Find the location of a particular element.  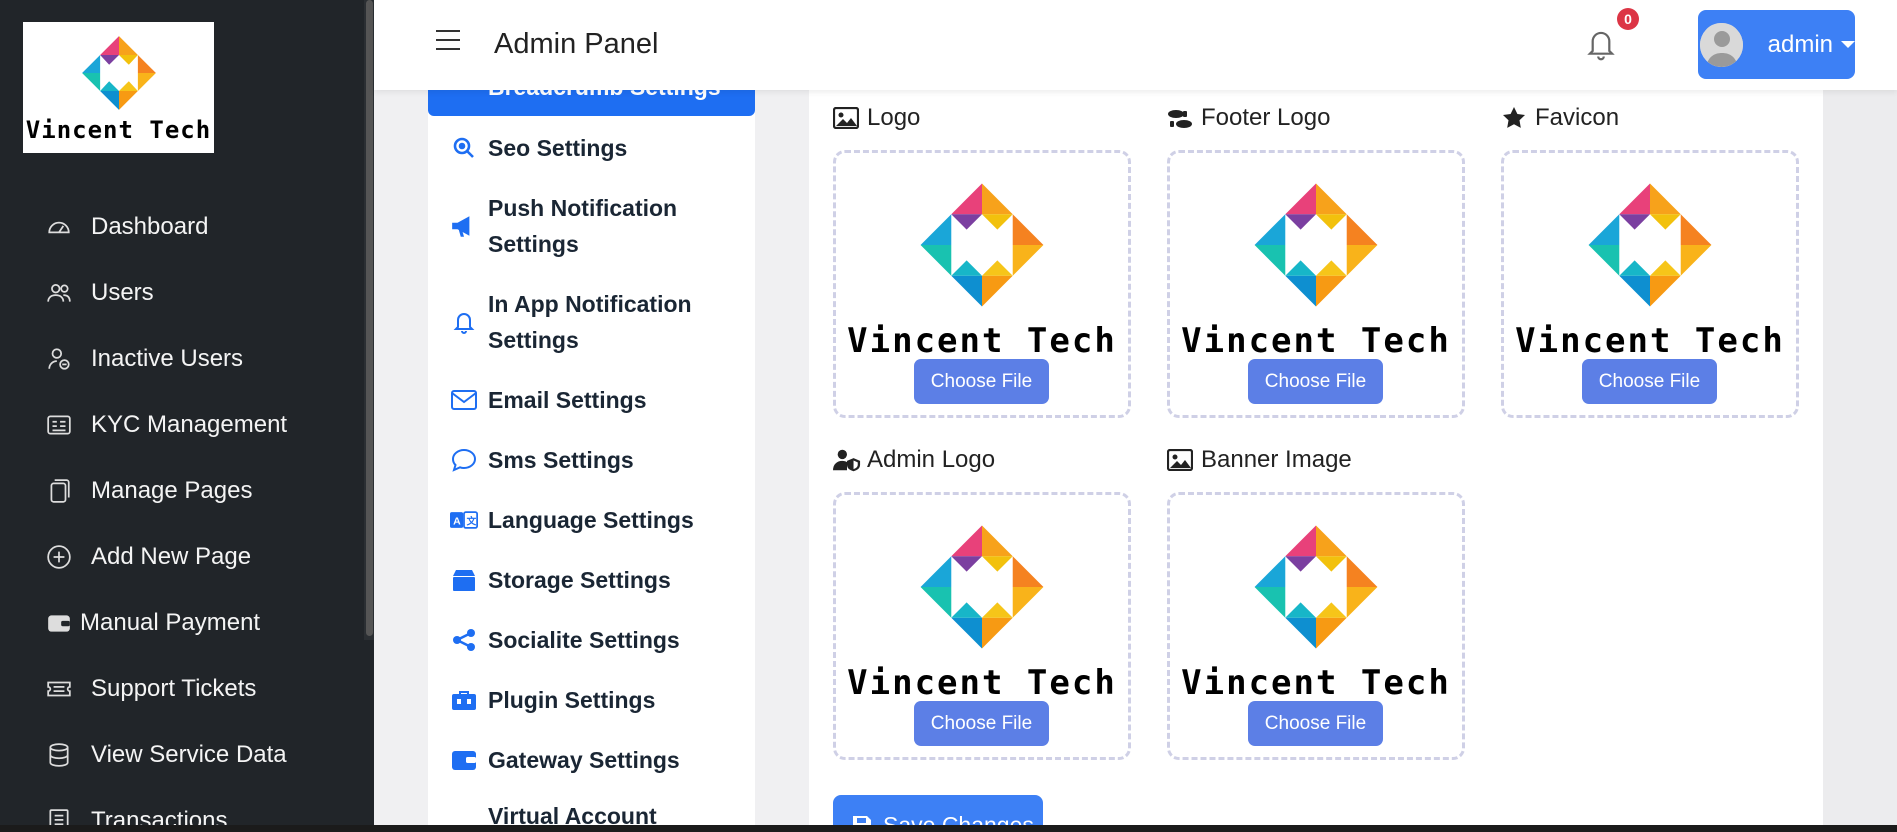

chat-icon is located at coordinates (464, 460).